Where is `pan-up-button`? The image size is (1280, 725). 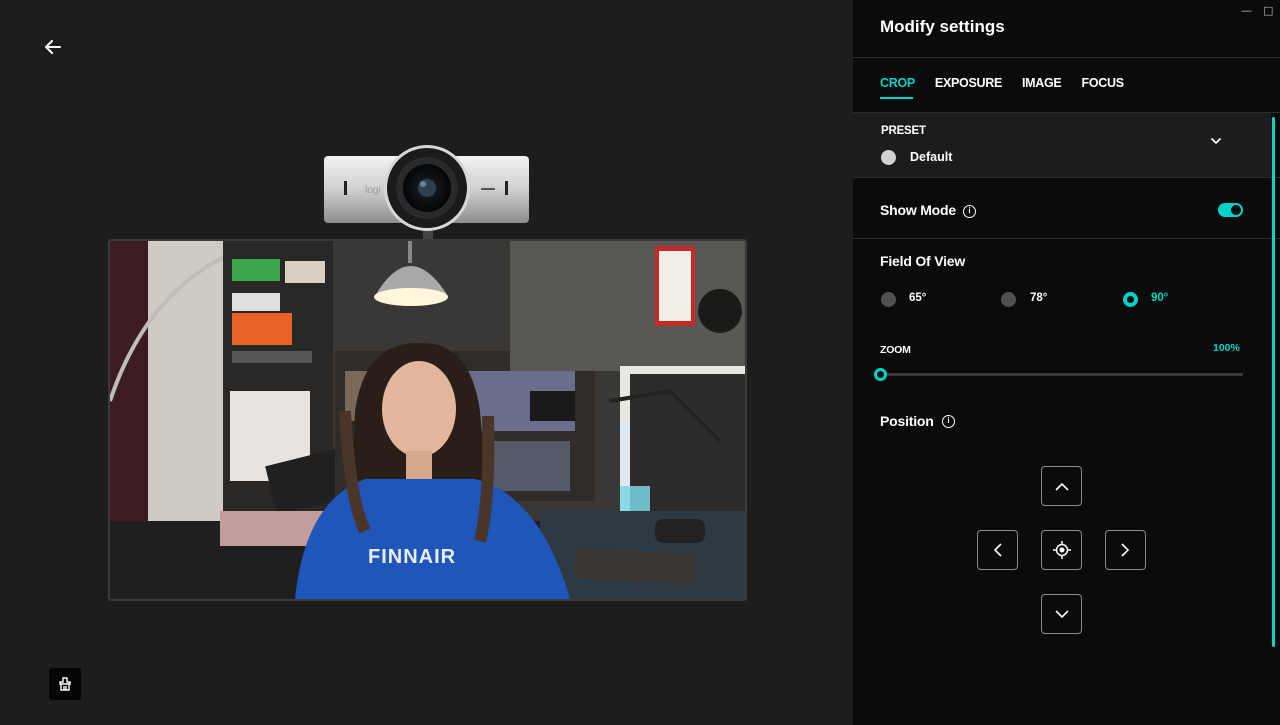
pan-up-button is located at coordinates (1061, 486).